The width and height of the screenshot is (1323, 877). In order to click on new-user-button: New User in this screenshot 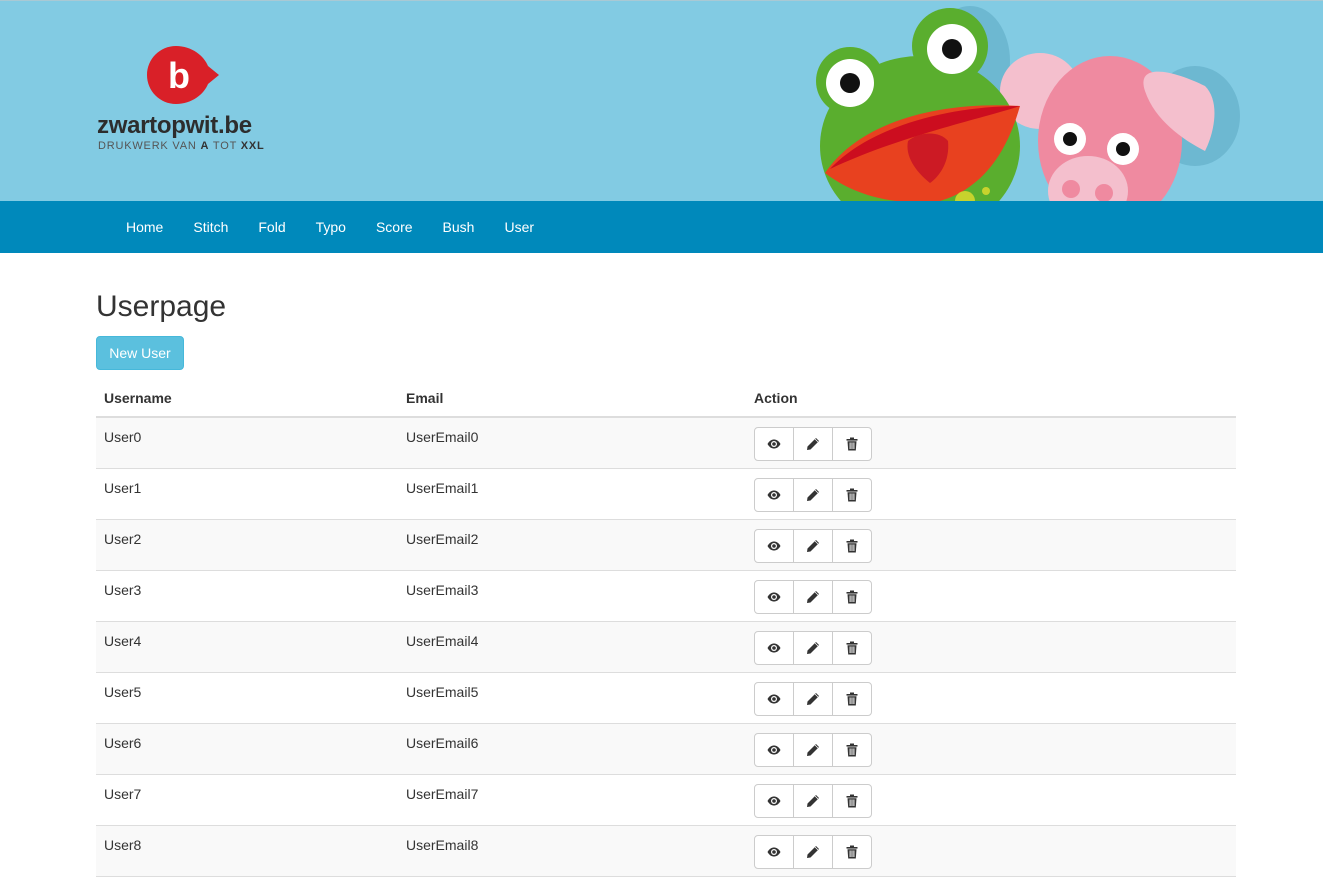, I will do `click(140, 353)`.